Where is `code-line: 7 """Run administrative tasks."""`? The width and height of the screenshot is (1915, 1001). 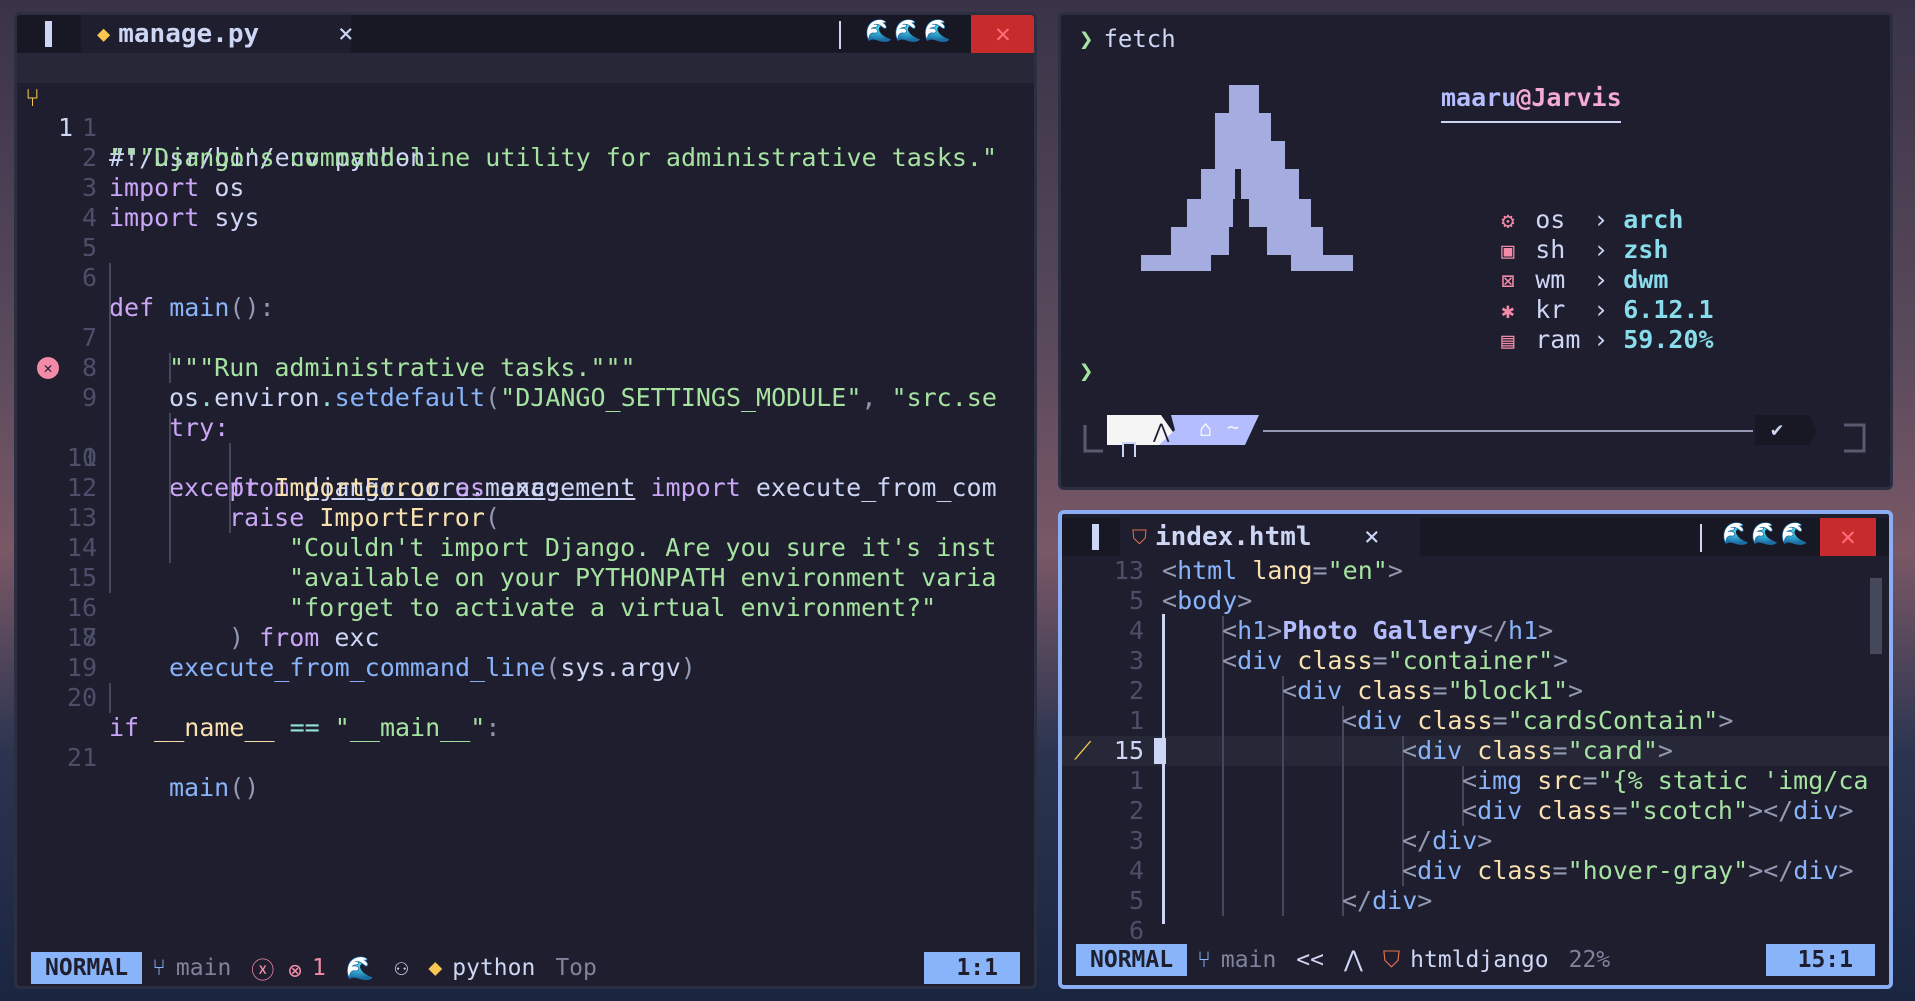
code-line: 7 """Run administrative tasks.""" is located at coordinates (525, 322).